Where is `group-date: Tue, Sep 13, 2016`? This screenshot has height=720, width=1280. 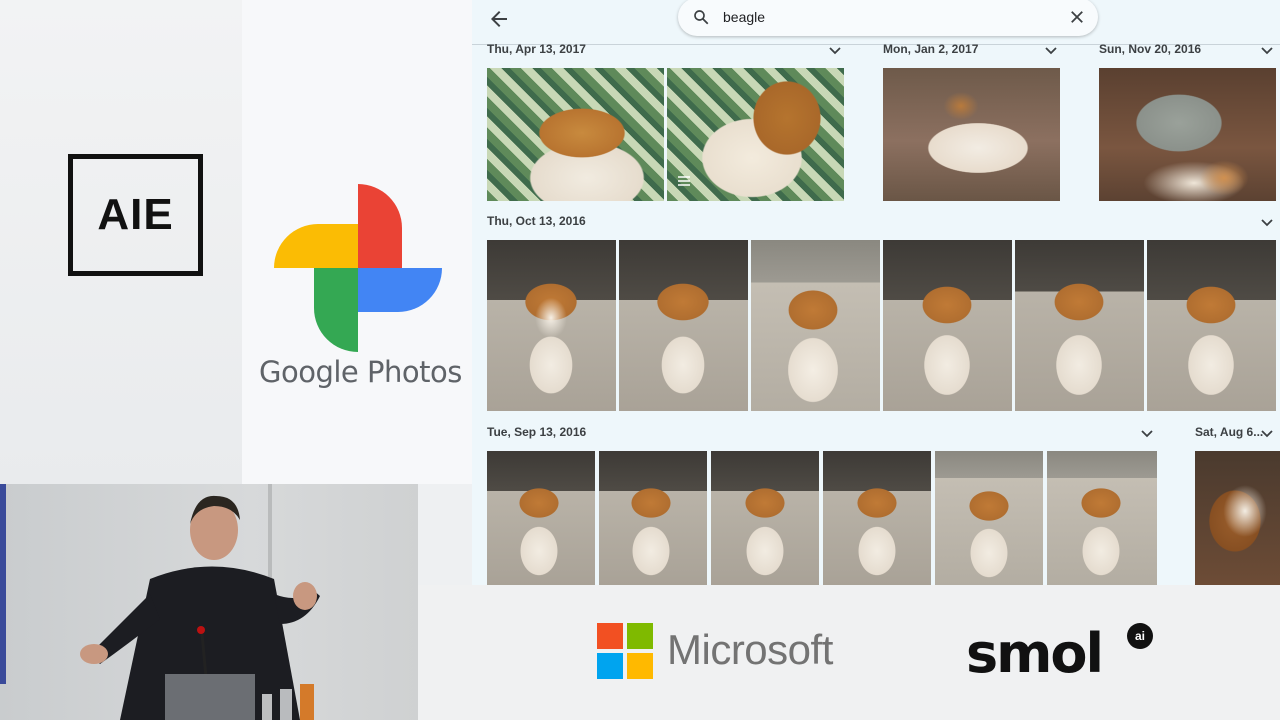
group-date: Tue, Sep 13, 2016 is located at coordinates (537, 432).